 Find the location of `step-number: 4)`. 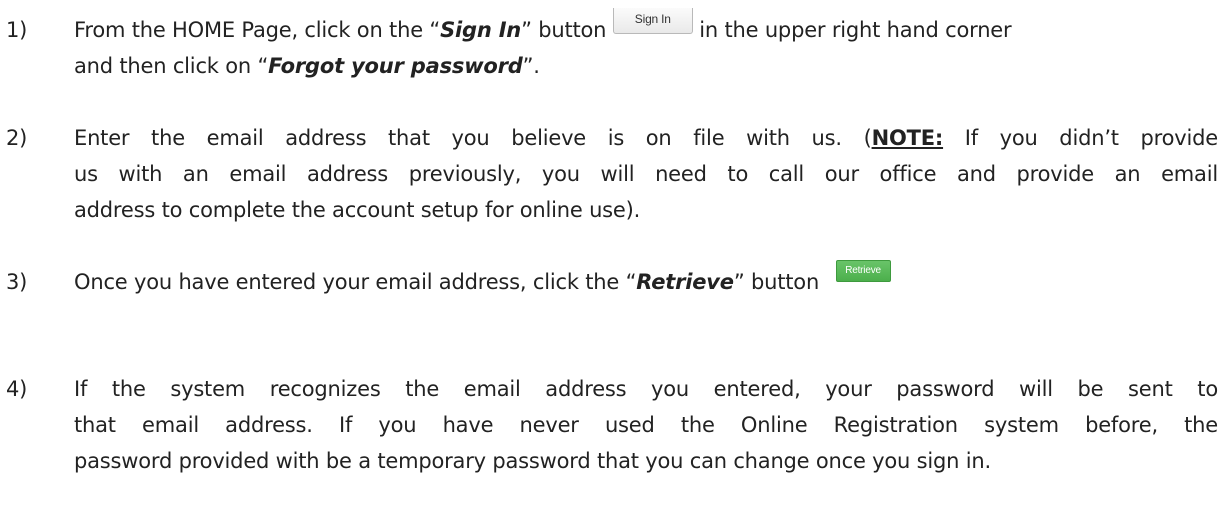

step-number: 4) is located at coordinates (17, 389).